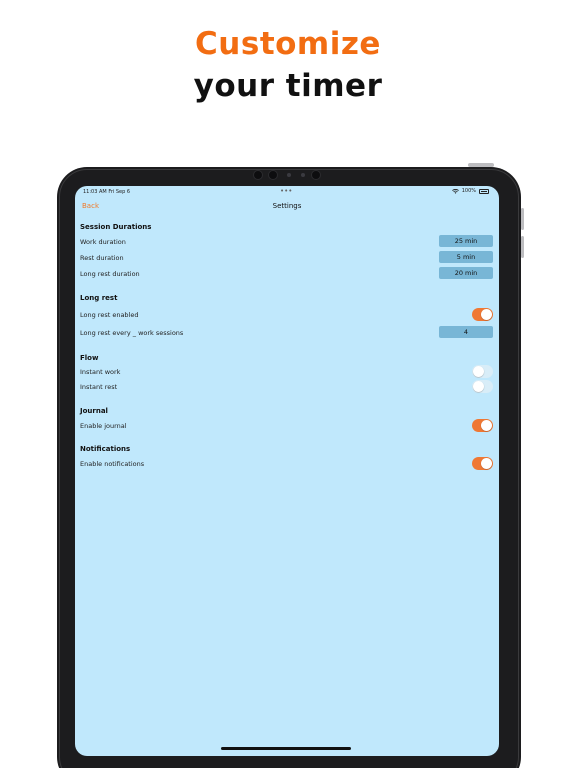 The width and height of the screenshot is (576, 768). I want to click on page-title: Settings, so click(287, 206).